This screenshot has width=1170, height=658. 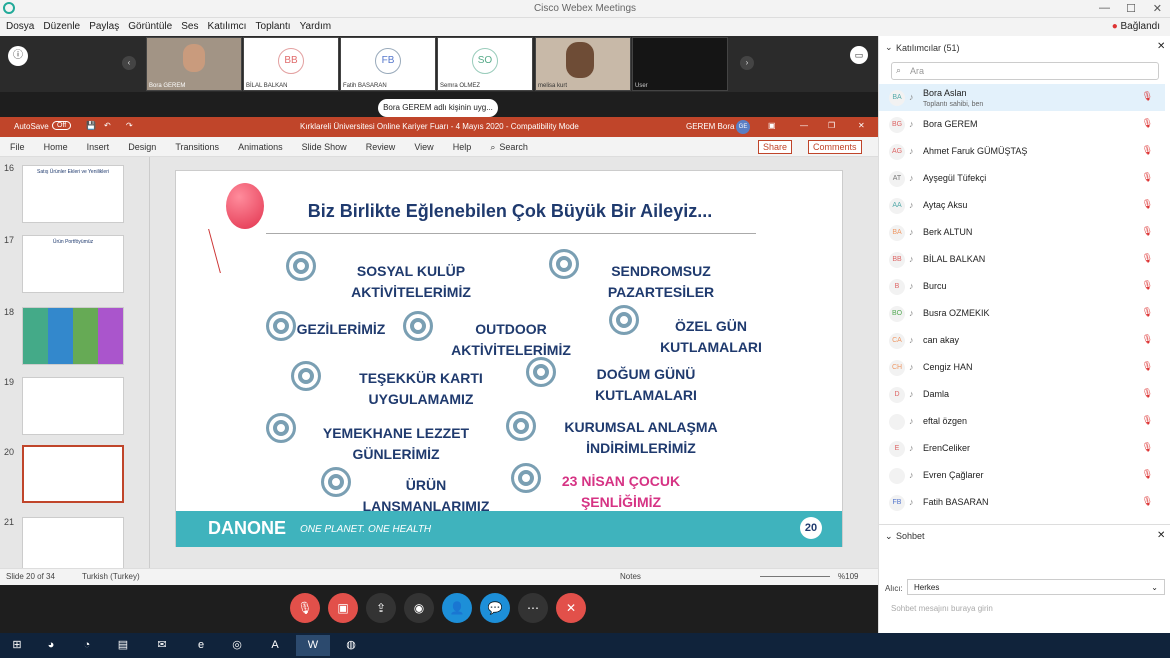 I want to click on redo-icon: ↷, so click(x=129, y=125).